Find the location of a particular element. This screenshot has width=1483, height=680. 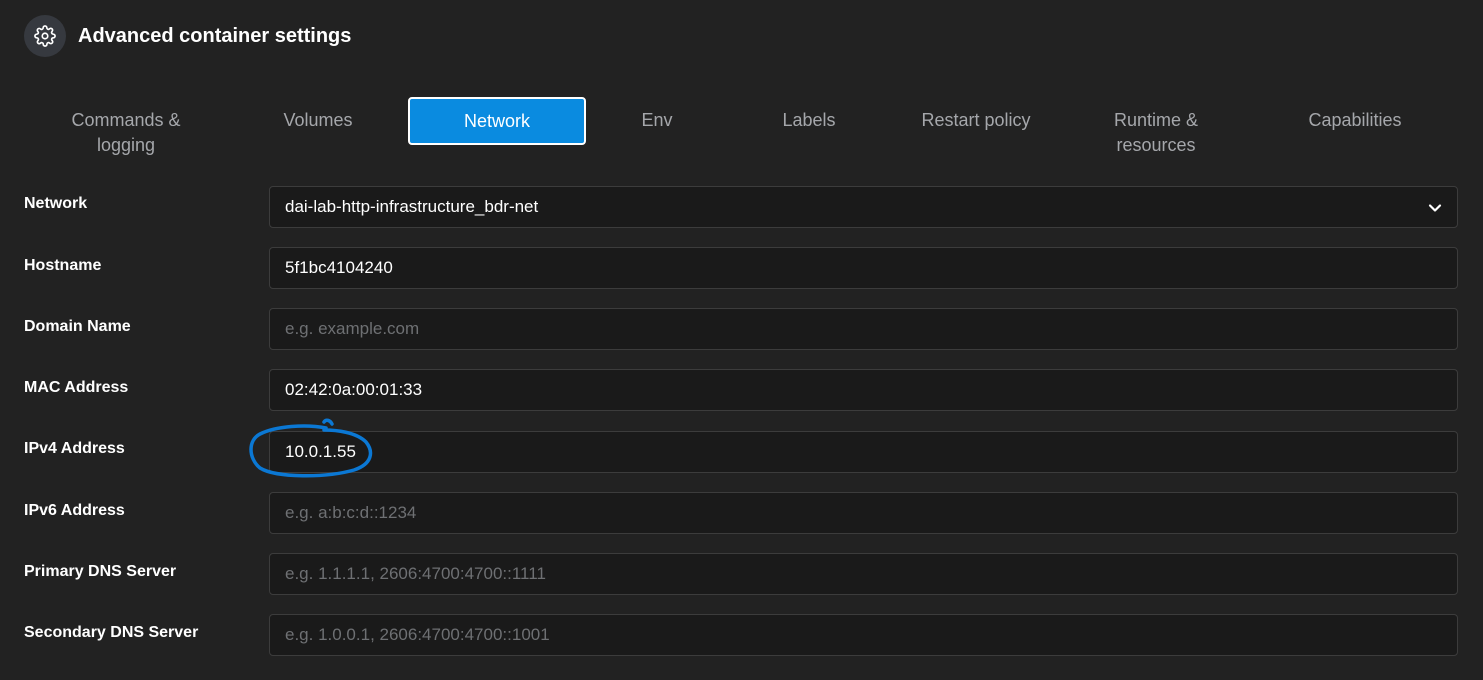

tab-capabilities: Capabilities is located at coordinates (1355, 121).